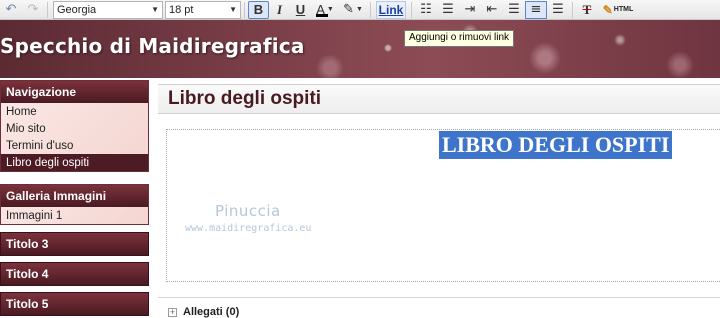  I want to click on numbered-list-icon: ☷, so click(426, 10).